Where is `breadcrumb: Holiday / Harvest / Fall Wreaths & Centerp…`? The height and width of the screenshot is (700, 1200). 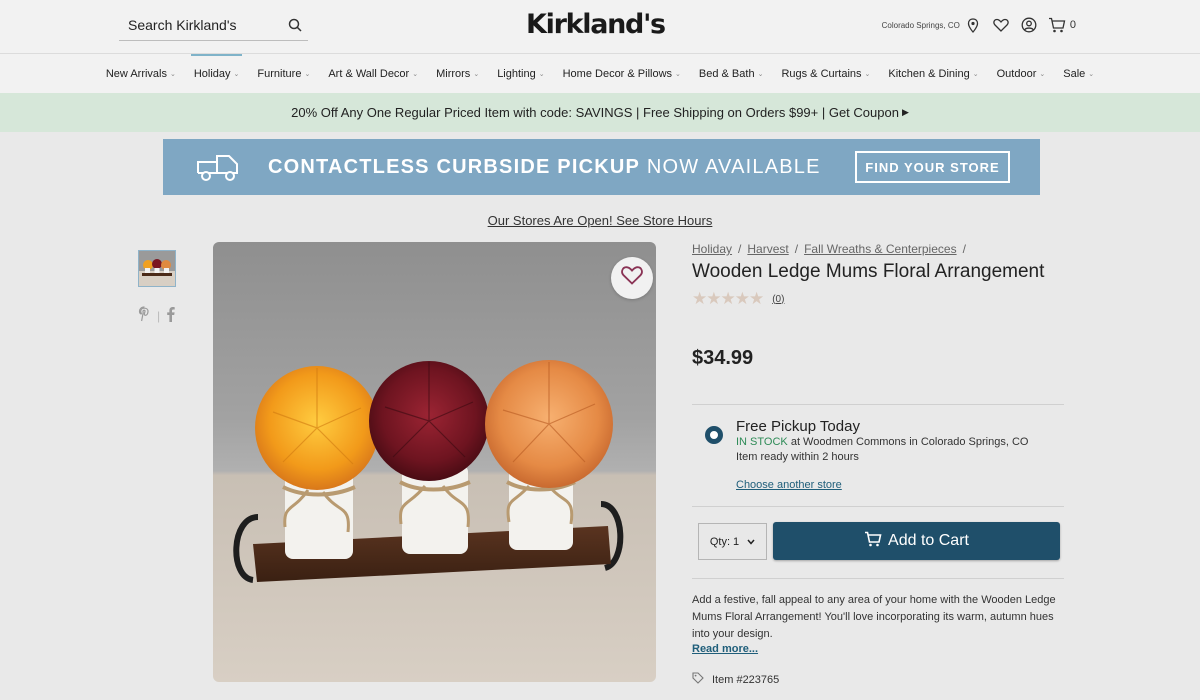
breadcrumb: Holiday / Harvest / Fall Wreaths & Centerp… is located at coordinates (878, 249).